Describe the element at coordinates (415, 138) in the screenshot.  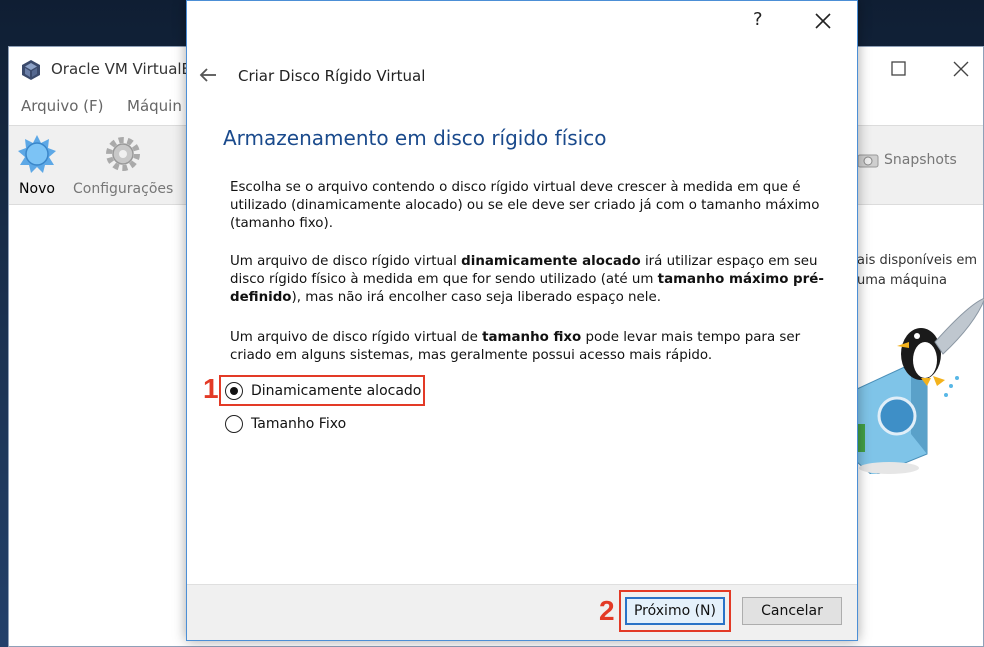
I see `page-heading: Armazenamento em disco rígido físico` at that location.